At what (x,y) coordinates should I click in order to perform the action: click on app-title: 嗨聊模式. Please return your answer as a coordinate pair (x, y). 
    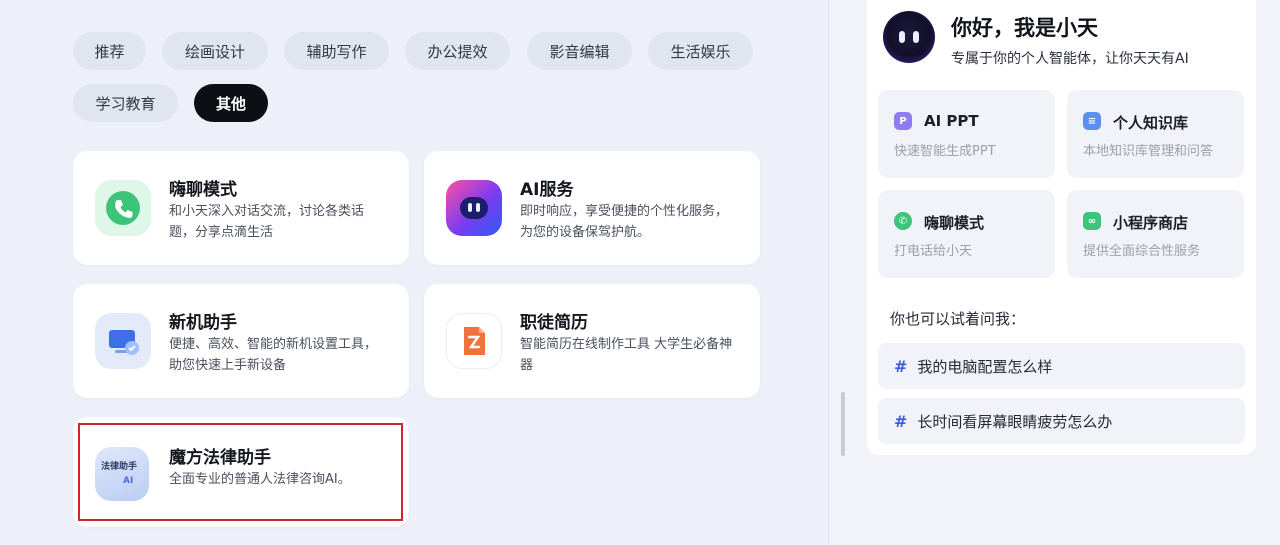
    Looking at the image, I should click on (203, 190).